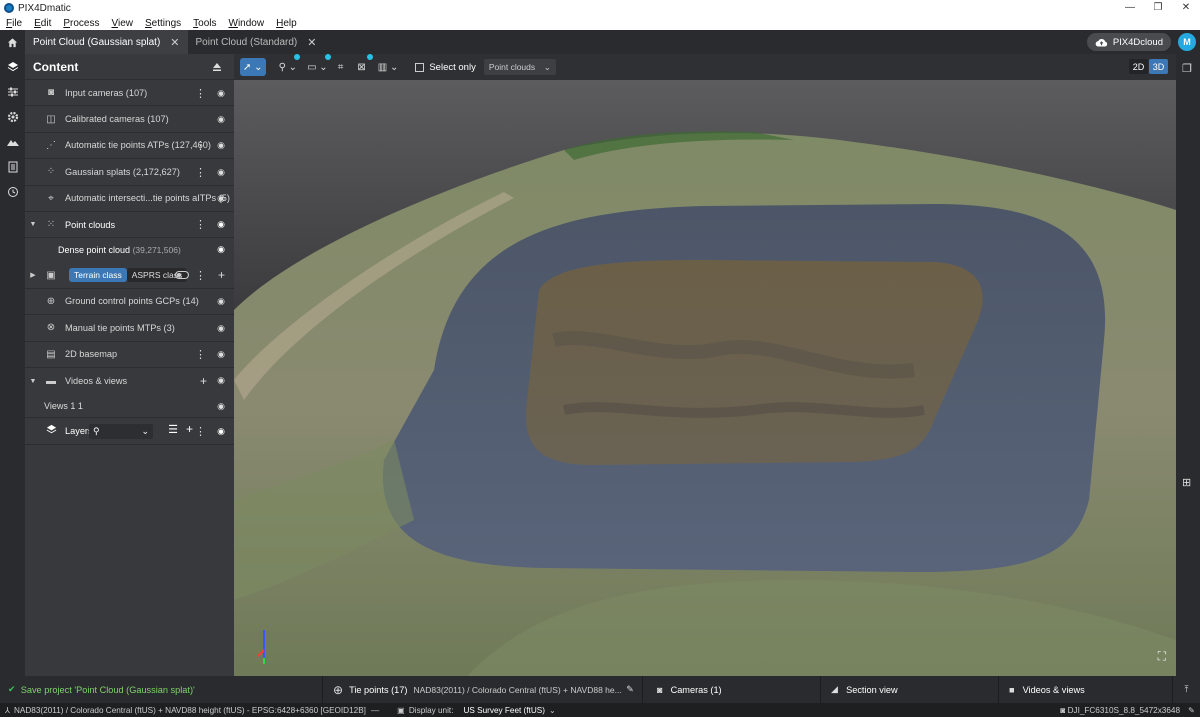 The height and width of the screenshot is (717, 1200). What do you see at coordinates (12, 191) in the screenshot?
I see `history-icon` at bounding box center [12, 191].